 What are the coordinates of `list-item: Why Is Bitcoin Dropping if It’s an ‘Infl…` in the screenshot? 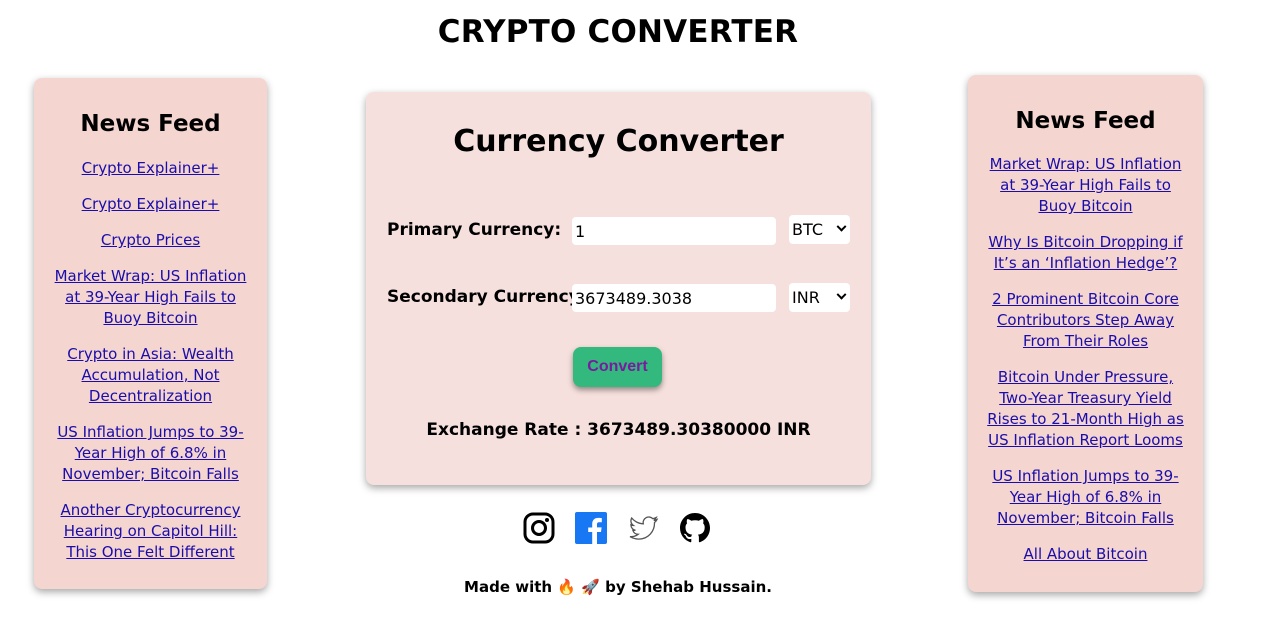 It's located at (1085, 253).